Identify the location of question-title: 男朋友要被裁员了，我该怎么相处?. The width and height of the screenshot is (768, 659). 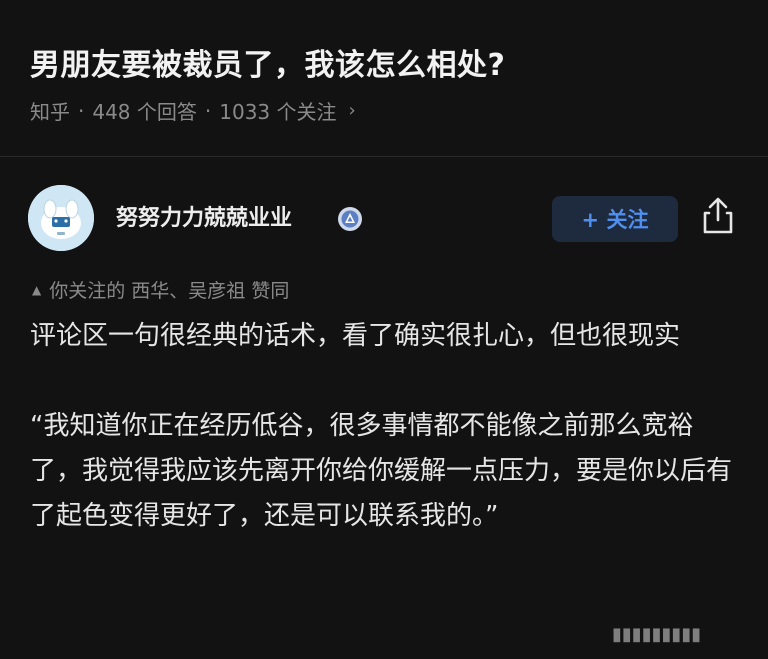
(267, 62).